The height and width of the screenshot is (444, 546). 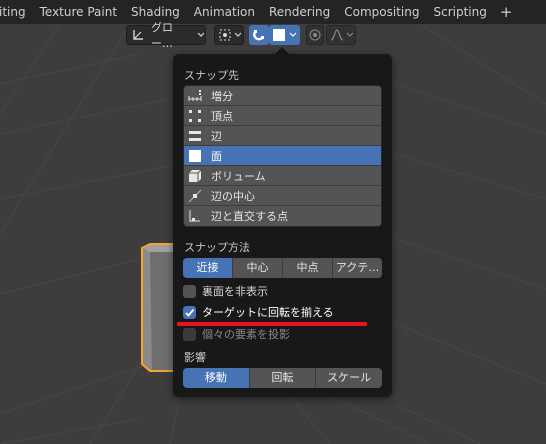 I want to click on snap-item-label: 辺と直交する点, so click(x=249, y=216).